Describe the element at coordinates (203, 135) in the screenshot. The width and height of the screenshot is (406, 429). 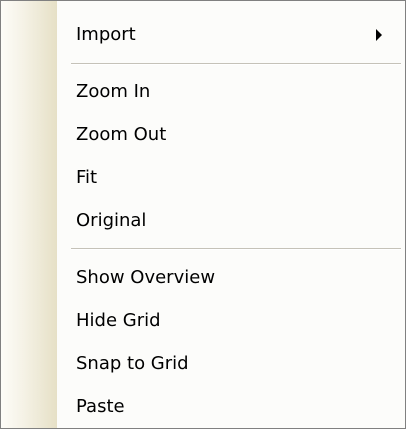
I see `menu-item-zoom-out: Zoom Out` at that location.